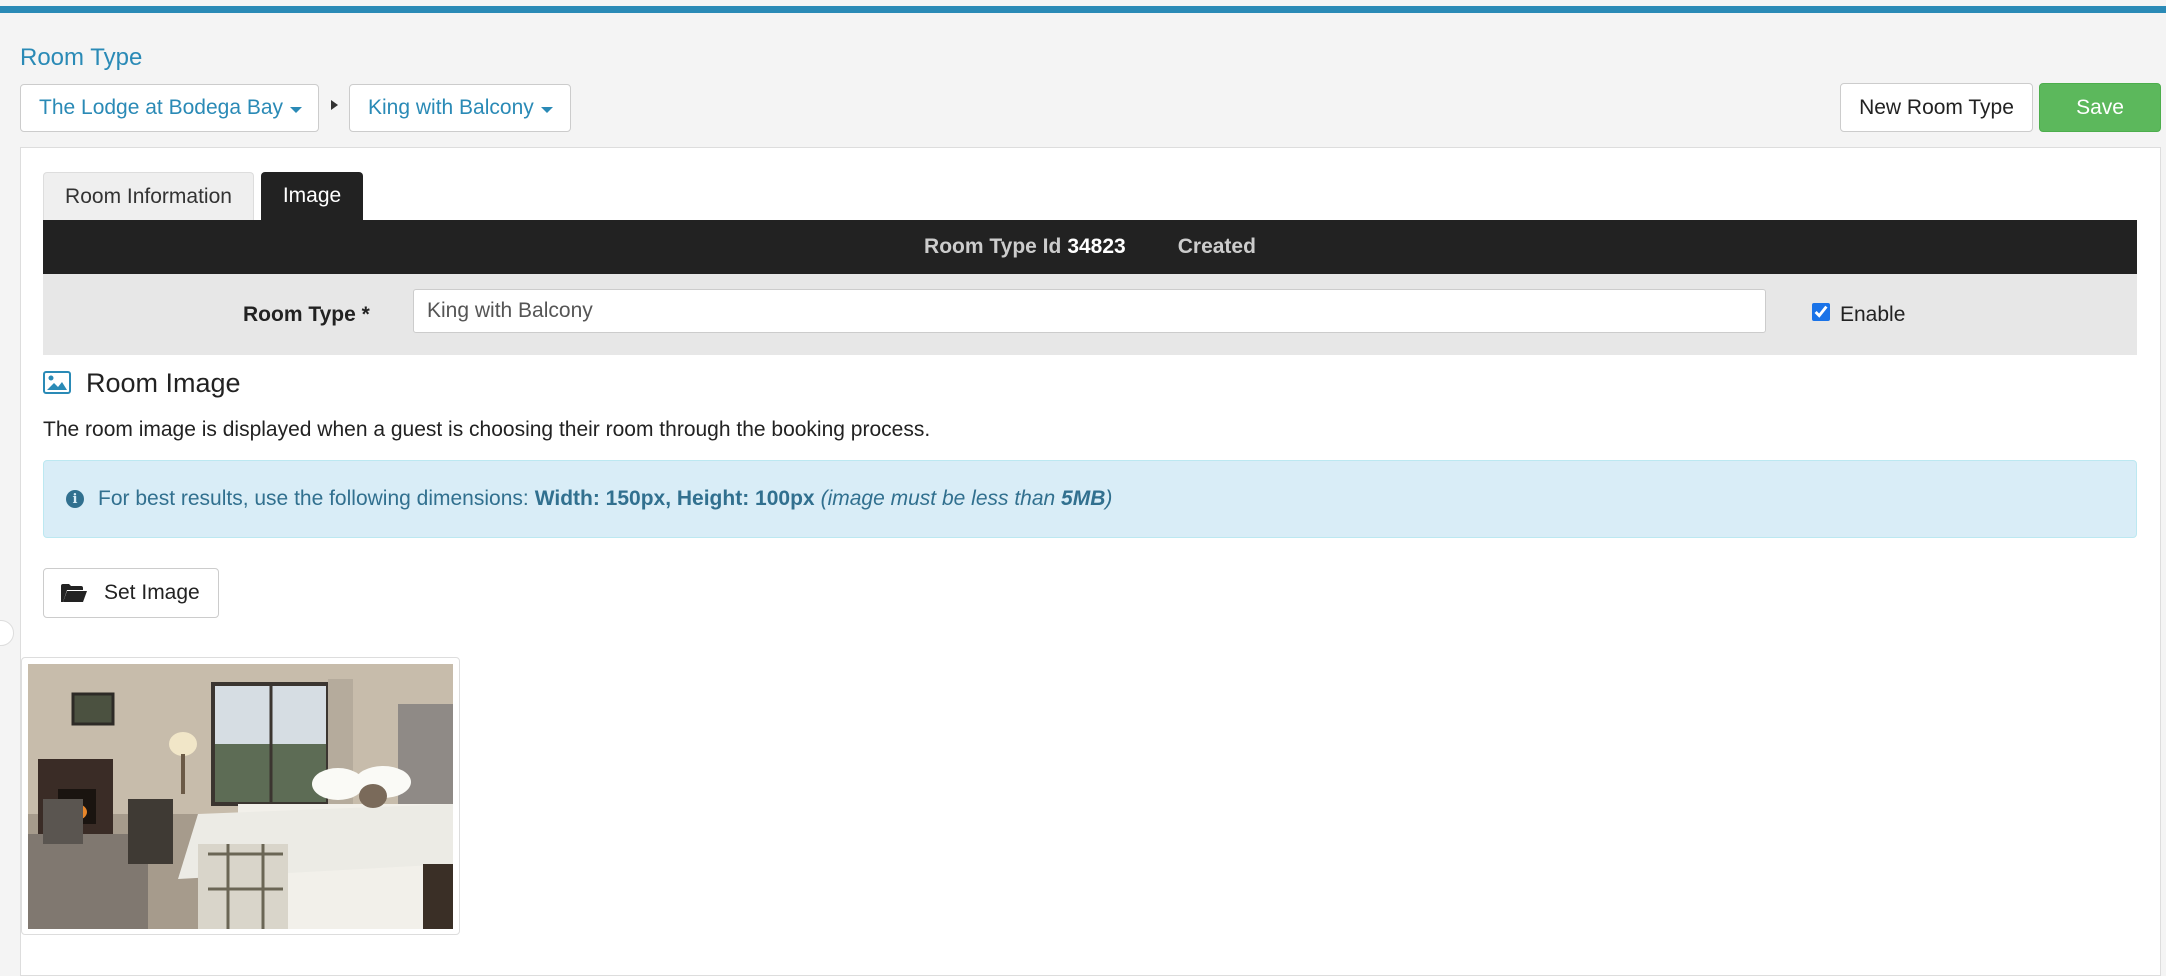  Describe the element at coordinates (674, 498) in the screenshot. I see `alert-dimensions: Width: 150px, Height: 100px` at that location.